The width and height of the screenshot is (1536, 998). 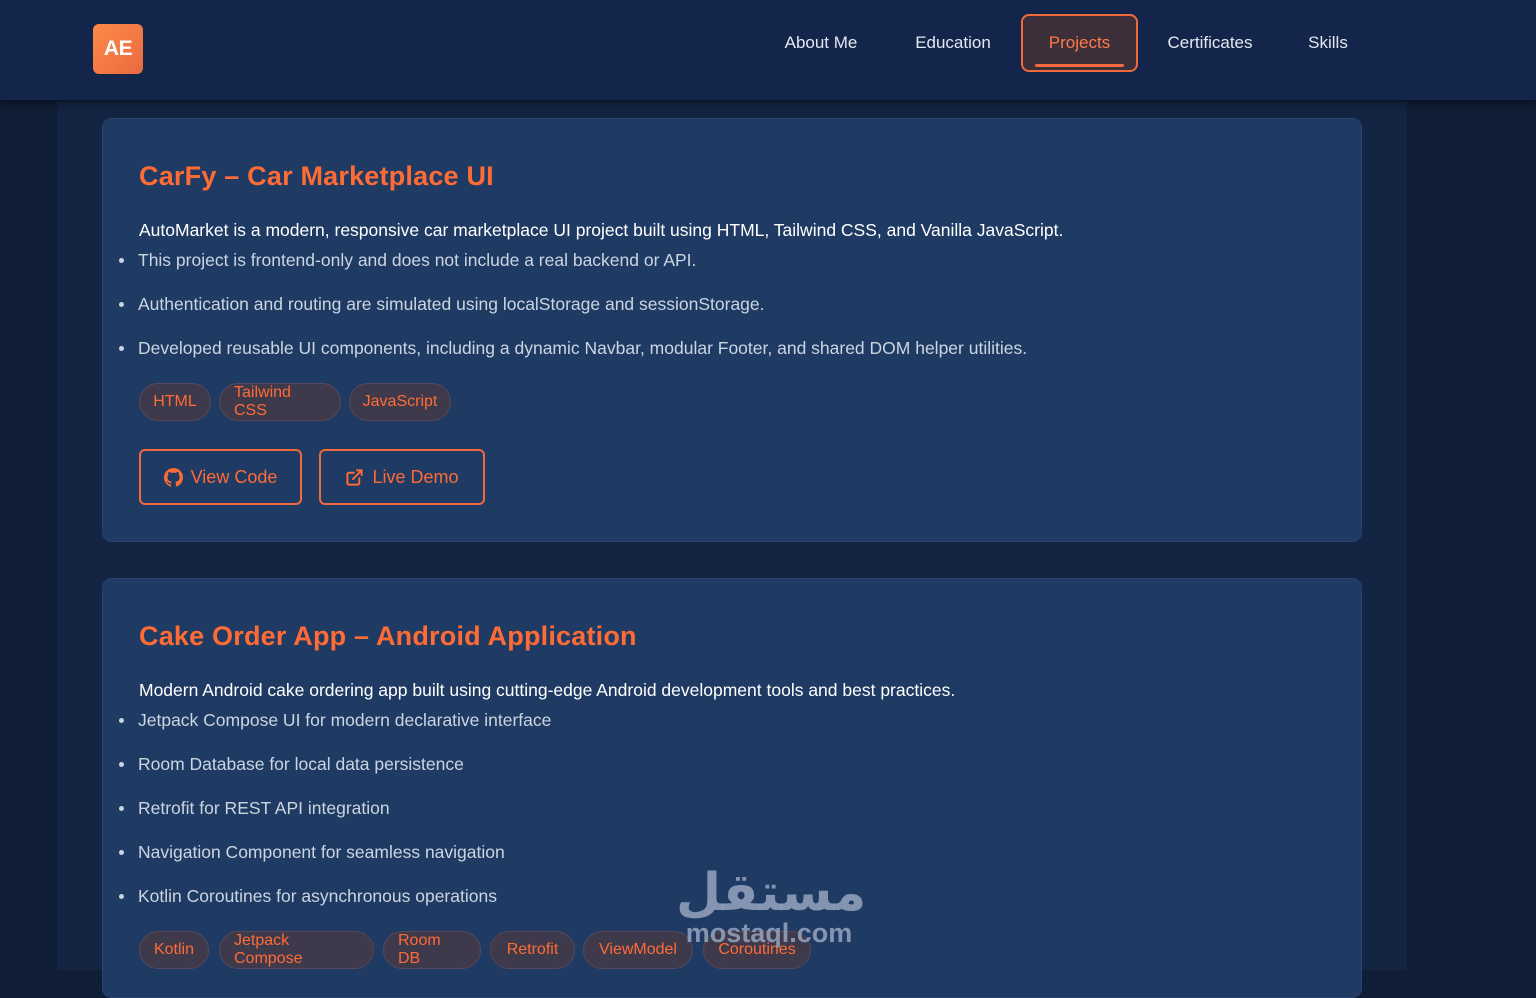 I want to click on project-title: CarFy – Car Marketplace UI, so click(x=316, y=176).